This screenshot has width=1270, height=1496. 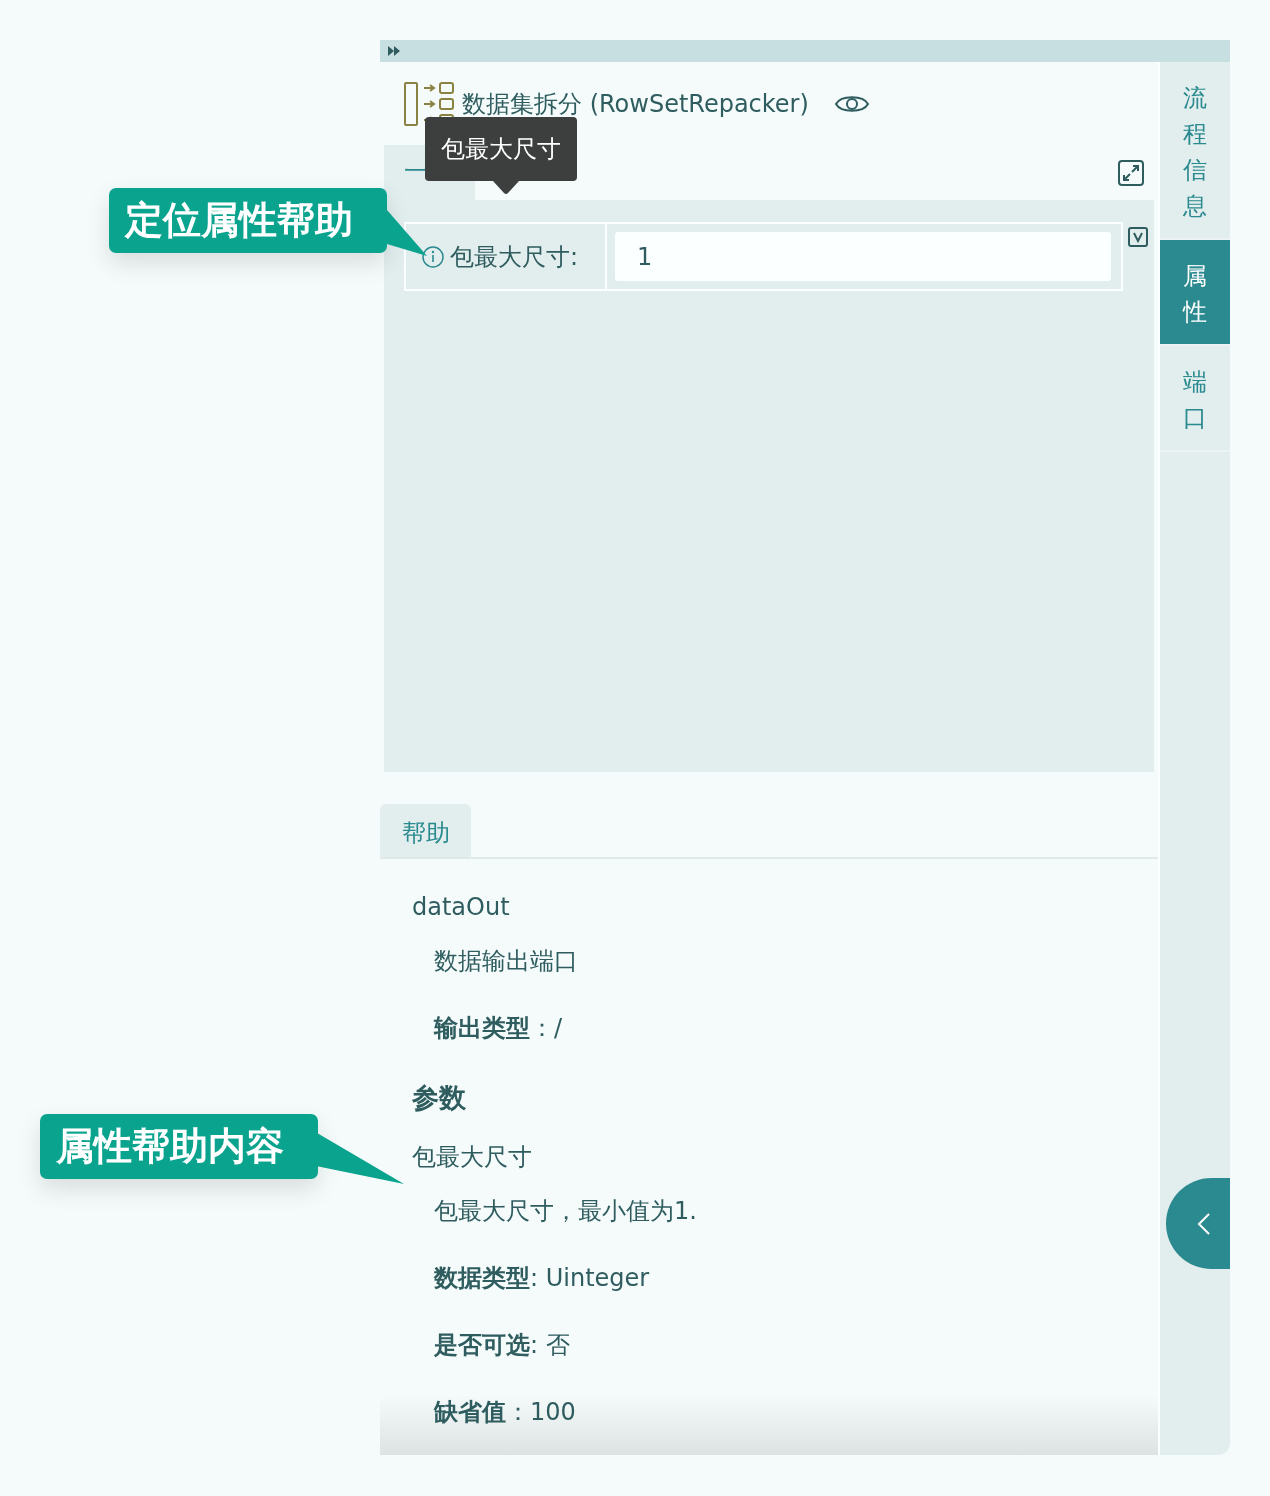 I want to click on help-field: 输出类型：/, so click(x=498, y=1028).